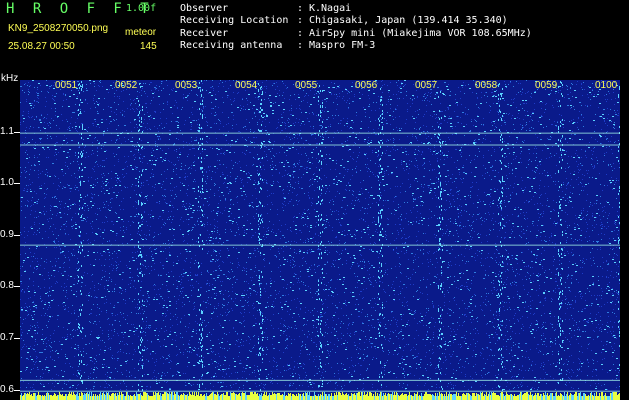 The height and width of the screenshot is (400, 629). What do you see at coordinates (204, 8) in the screenshot?
I see `info-label: Observer` at bounding box center [204, 8].